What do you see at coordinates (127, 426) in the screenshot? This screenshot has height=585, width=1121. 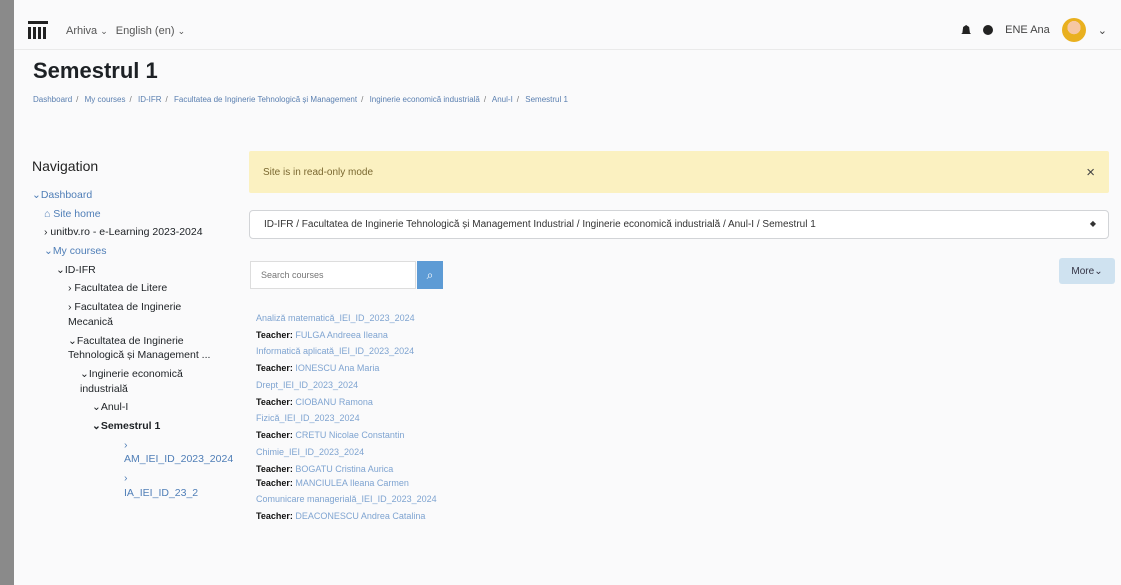 I see `nav-semester-one: ⌄Semestrul 1` at bounding box center [127, 426].